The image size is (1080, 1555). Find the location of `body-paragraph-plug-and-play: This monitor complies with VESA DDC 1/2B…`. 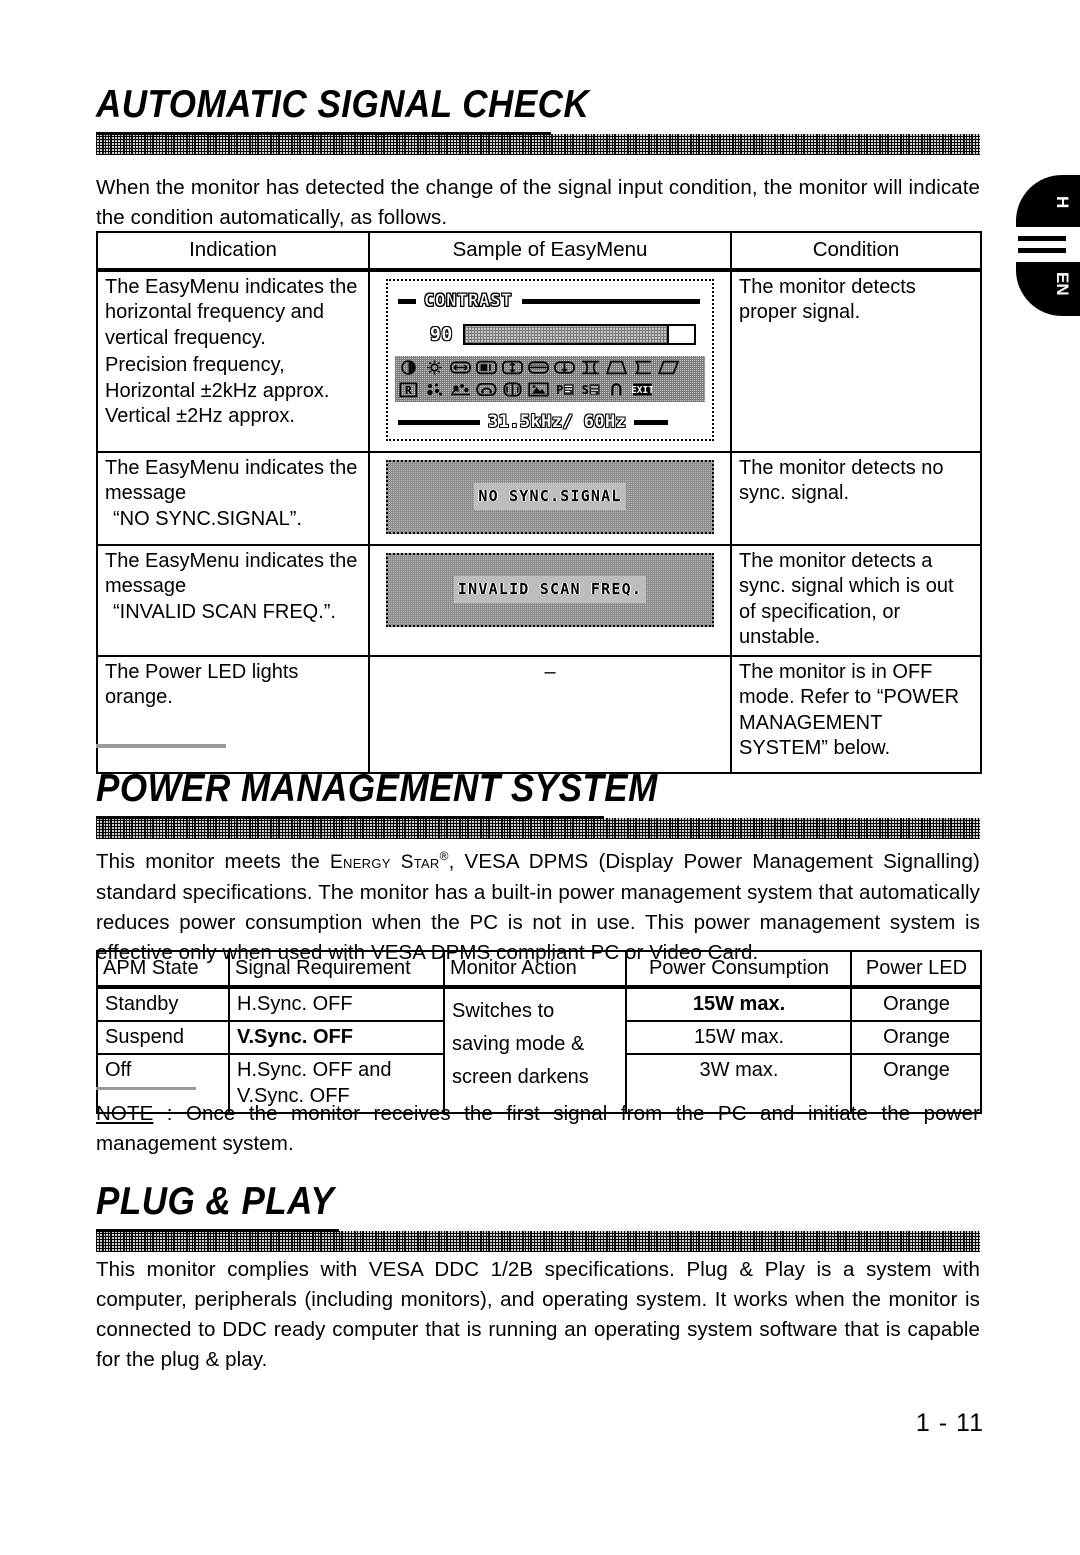

body-paragraph-plug-and-play: This monitor complies with VESA DDC 1/2B… is located at coordinates (538, 1314).